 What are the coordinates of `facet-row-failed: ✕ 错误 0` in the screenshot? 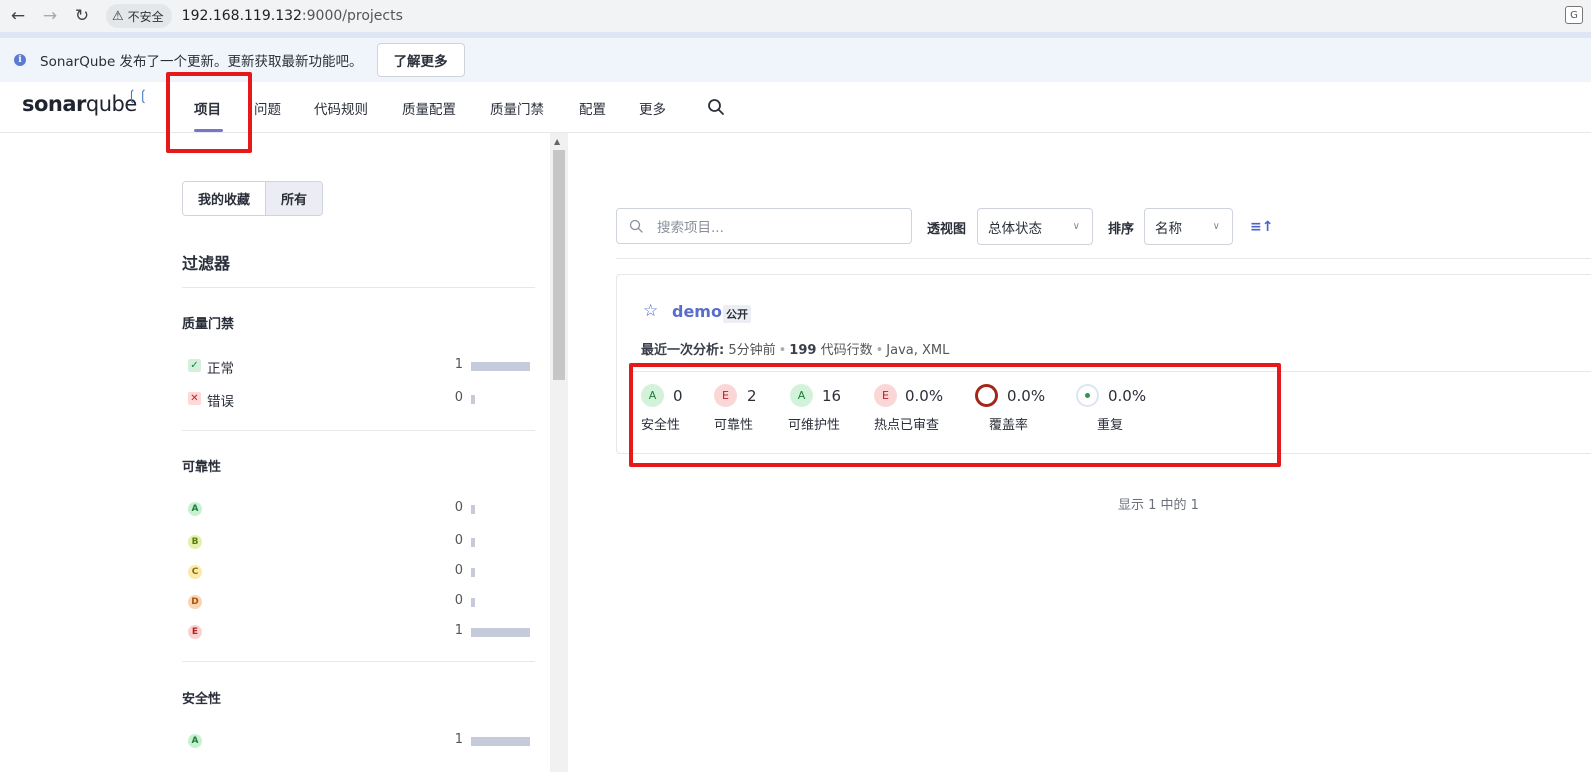 It's located at (358, 399).